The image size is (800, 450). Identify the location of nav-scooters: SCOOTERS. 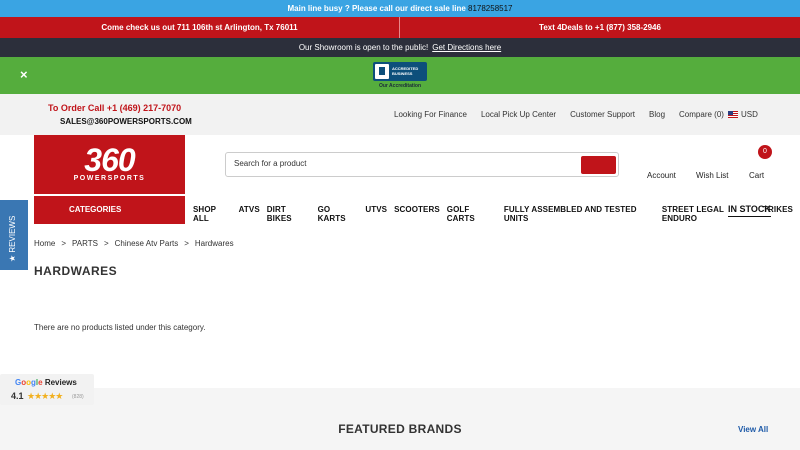
(417, 214).